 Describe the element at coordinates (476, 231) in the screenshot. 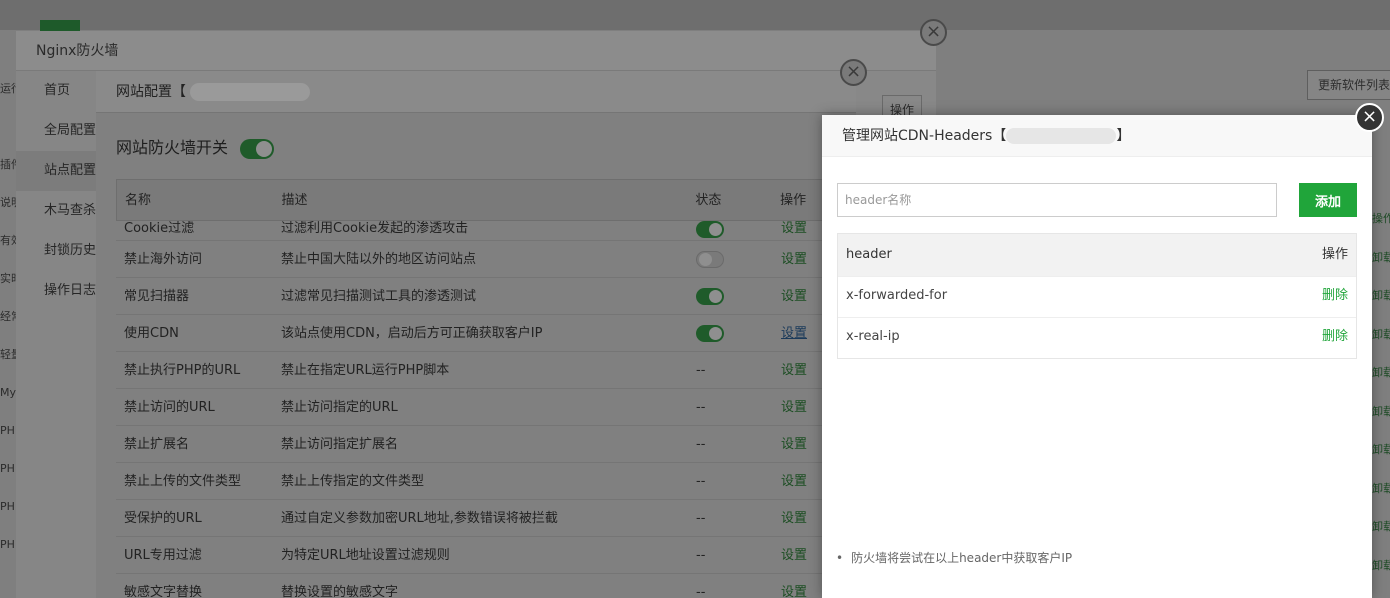

I see `table-row: Cookie过滤 过滤利用Cookie发起的渗透攻击 设置` at that location.